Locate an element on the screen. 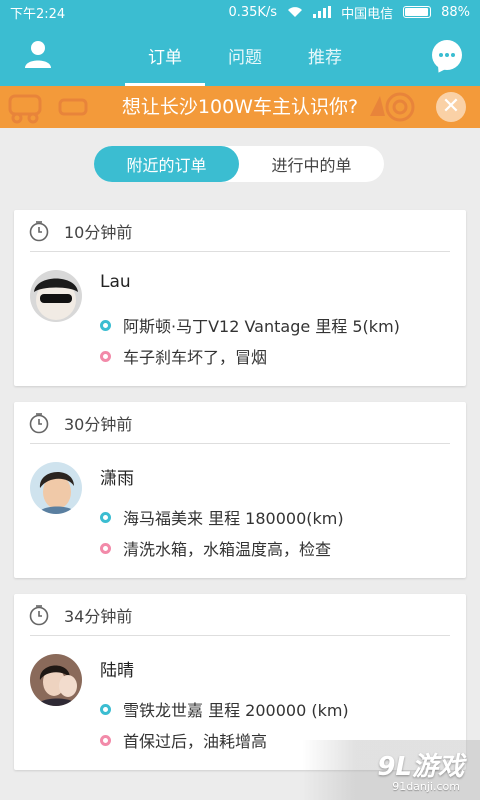 The height and width of the screenshot is (800, 480). tab-orders: 订单 is located at coordinates (165, 55).